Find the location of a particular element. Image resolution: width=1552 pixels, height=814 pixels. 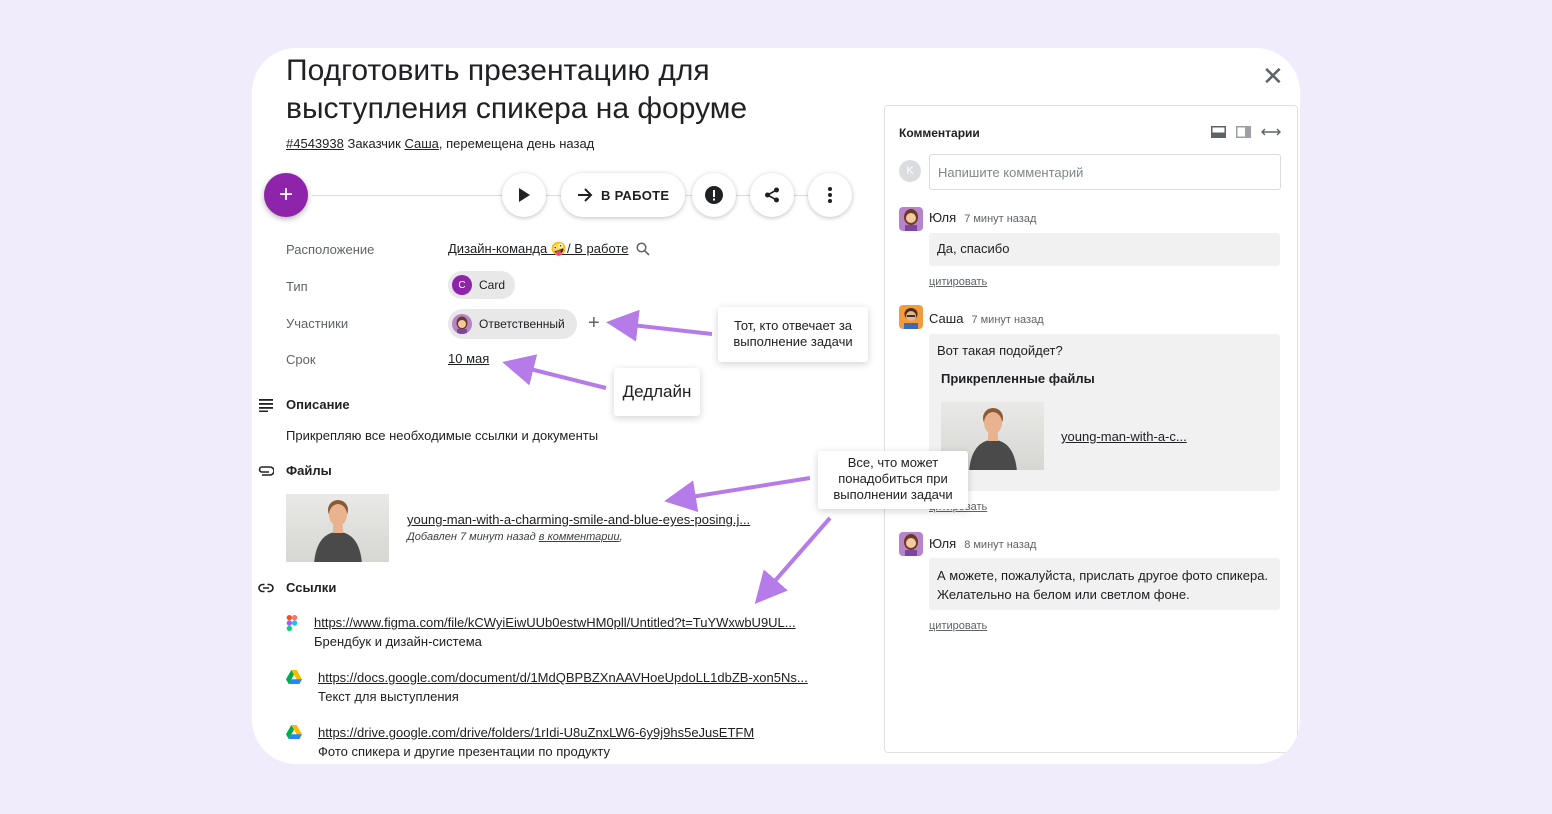

add-button: + is located at coordinates (286, 195).